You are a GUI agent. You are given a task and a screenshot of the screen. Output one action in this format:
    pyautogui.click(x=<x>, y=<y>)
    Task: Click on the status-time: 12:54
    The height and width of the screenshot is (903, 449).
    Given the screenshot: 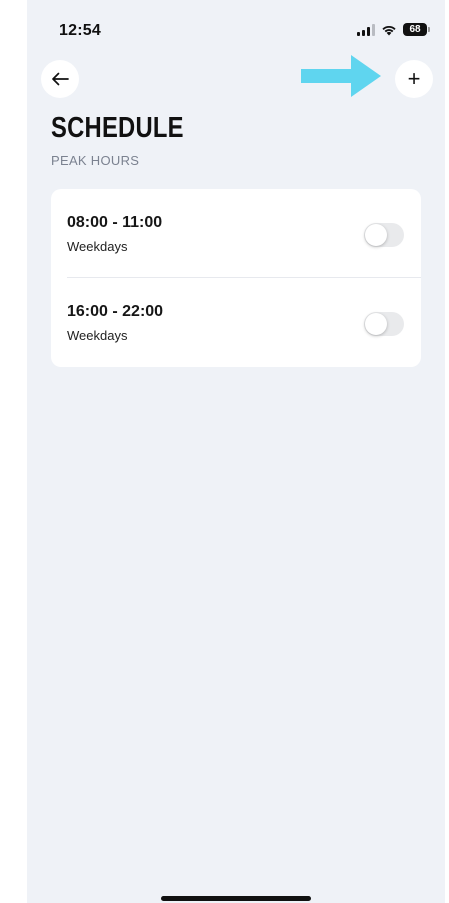 What is the action you would take?
    pyautogui.click(x=80, y=30)
    